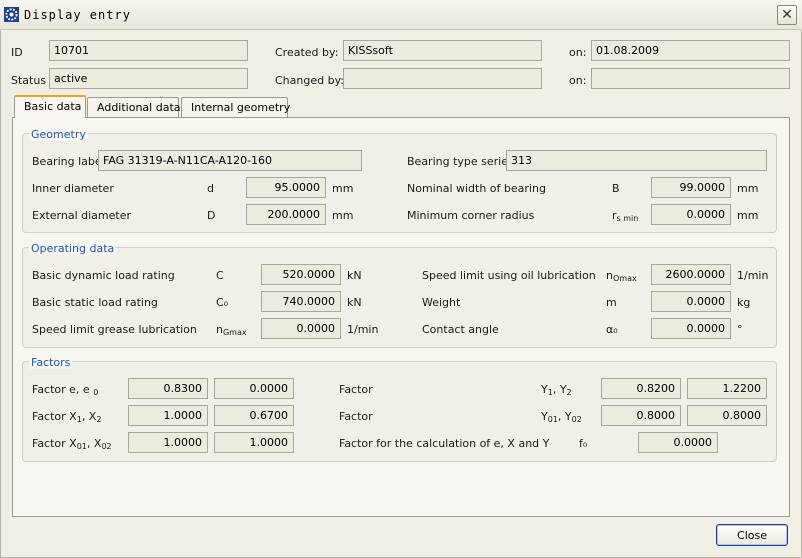 The image size is (802, 558). Describe the element at coordinates (556, 390) in the screenshot. I see `factor-y-symbol: Y1, Y2` at that location.